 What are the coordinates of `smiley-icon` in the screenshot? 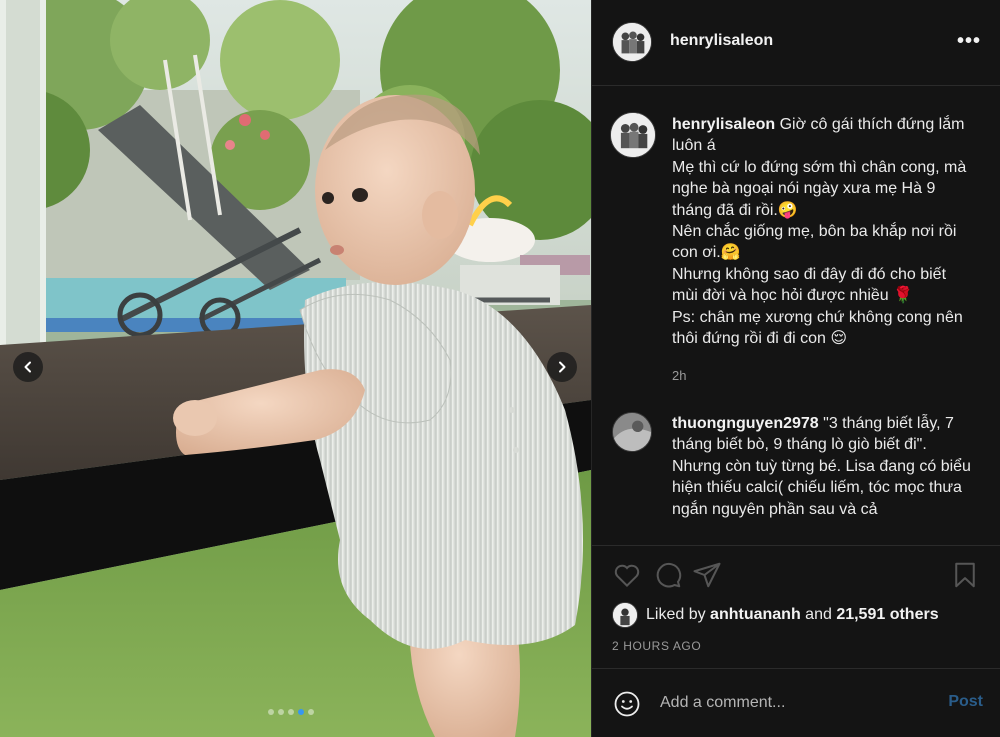 It's located at (627, 704).